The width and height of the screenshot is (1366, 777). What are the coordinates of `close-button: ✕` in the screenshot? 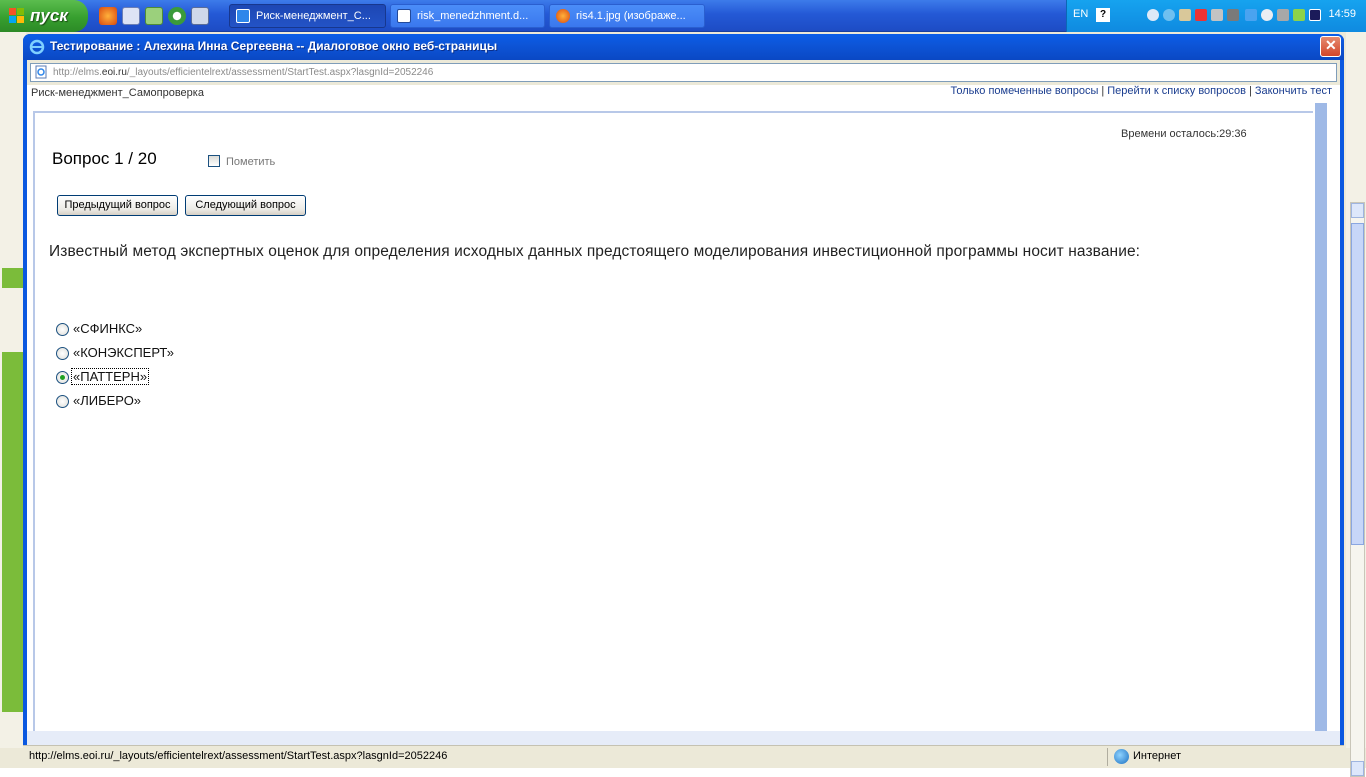 It's located at (1330, 46).